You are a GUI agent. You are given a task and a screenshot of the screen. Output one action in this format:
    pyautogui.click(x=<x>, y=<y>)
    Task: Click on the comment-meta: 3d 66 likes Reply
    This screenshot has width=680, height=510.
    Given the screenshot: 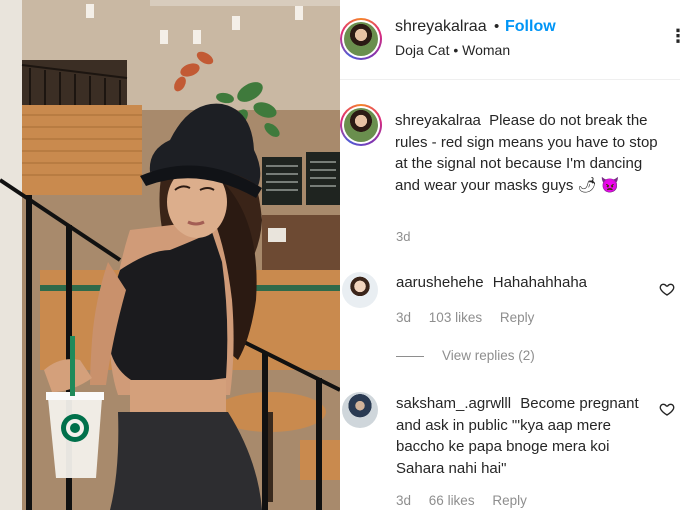 What is the action you would take?
    pyautogui.click(x=468, y=500)
    